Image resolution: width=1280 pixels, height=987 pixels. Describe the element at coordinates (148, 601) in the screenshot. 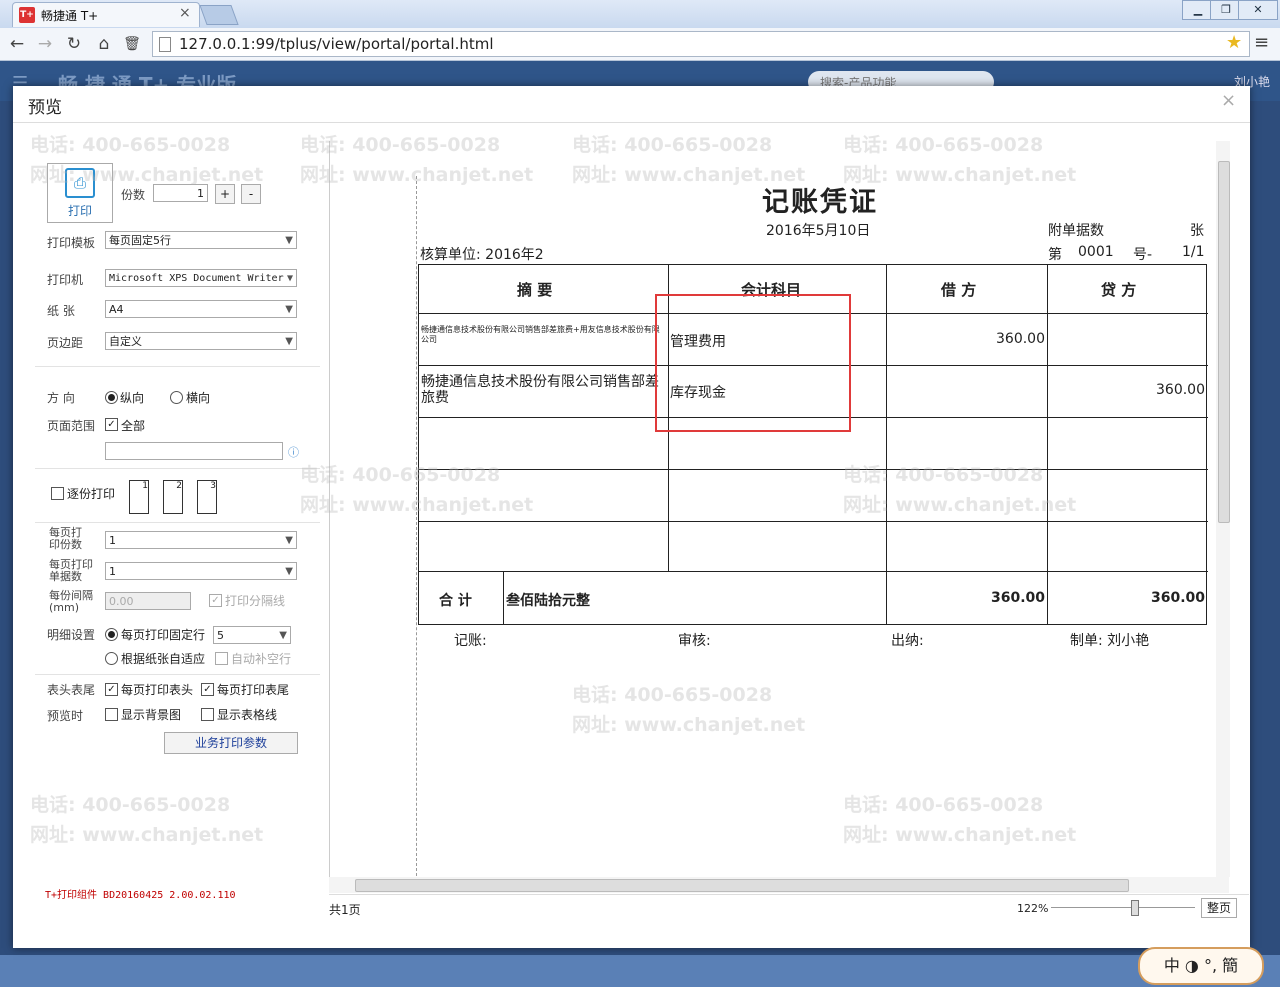

I see `gap-input: 0.00` at that location.